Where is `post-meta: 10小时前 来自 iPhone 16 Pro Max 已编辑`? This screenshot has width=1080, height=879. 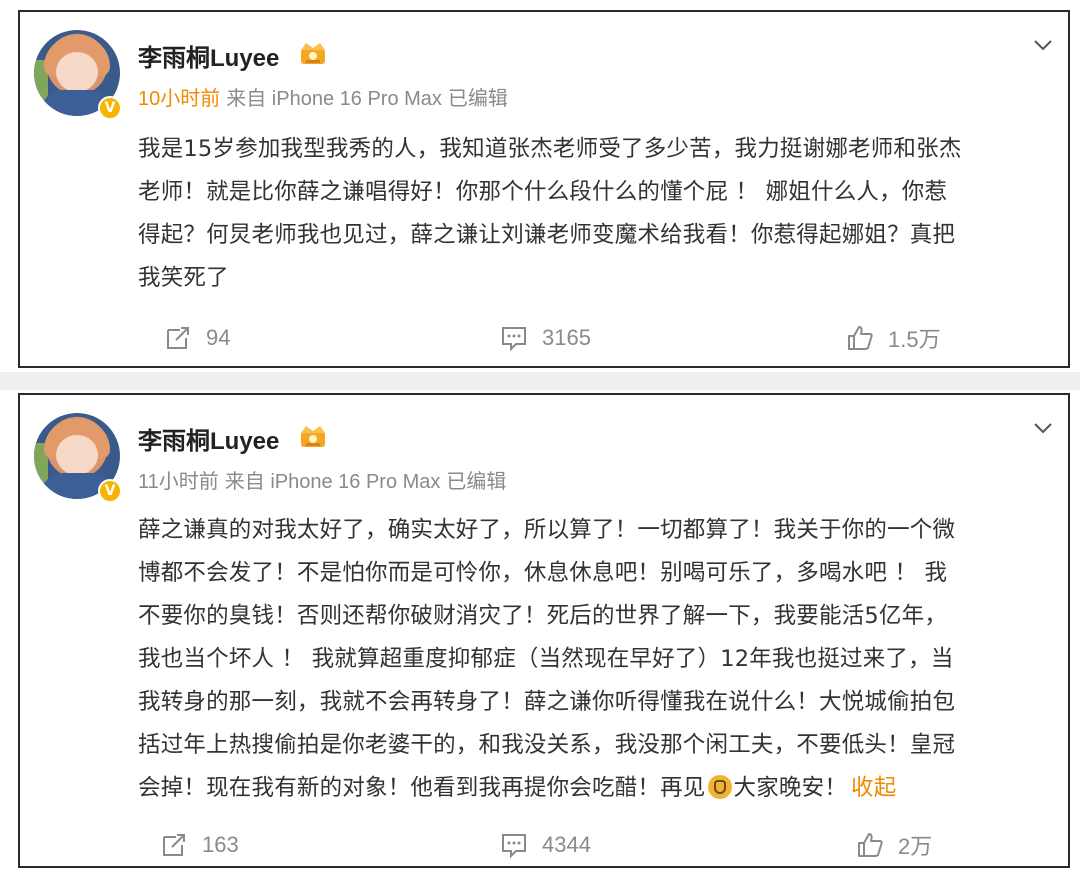
post-meta: 10小时前 来自 iPhone 16 Pro Max 已编辑 is located at coordinates (323, 96).